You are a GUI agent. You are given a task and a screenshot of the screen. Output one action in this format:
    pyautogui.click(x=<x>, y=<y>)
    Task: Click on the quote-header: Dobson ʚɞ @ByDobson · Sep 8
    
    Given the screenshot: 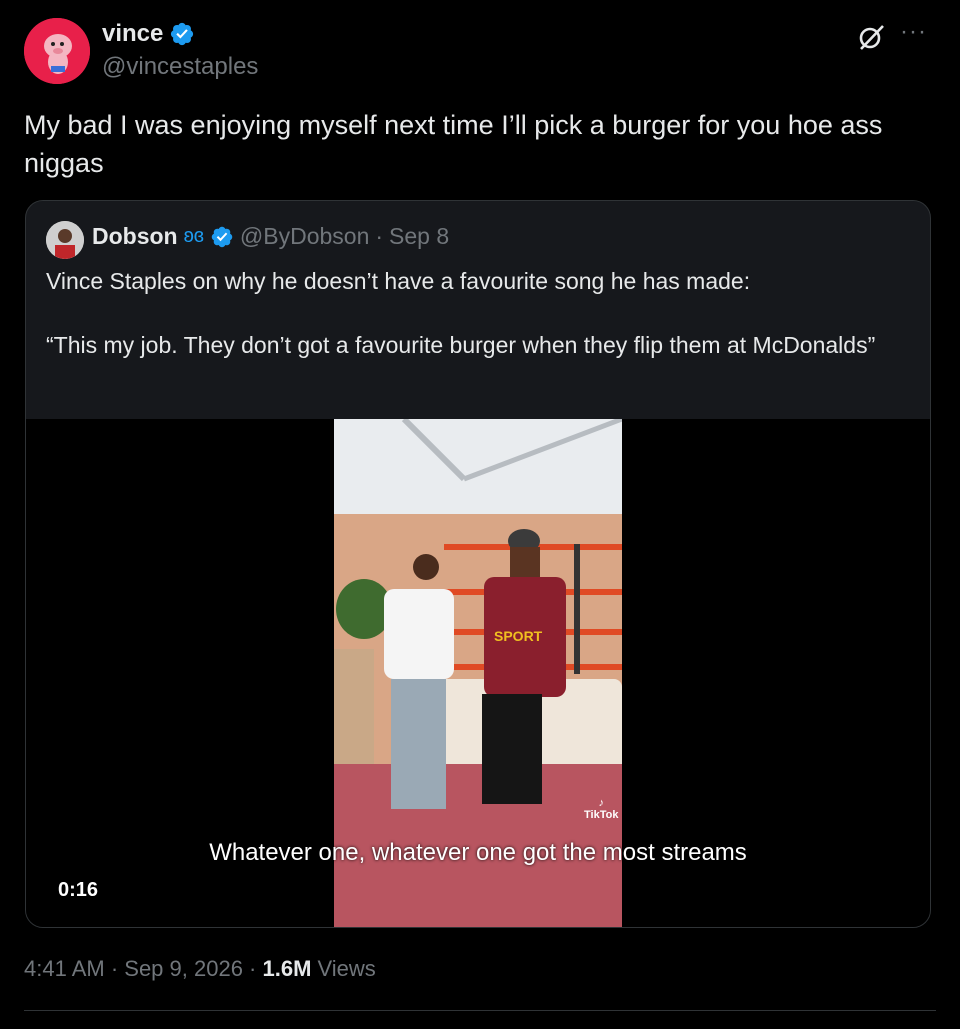 What is the action you would take?
    pyautogui.click(x=270, y=236)
    